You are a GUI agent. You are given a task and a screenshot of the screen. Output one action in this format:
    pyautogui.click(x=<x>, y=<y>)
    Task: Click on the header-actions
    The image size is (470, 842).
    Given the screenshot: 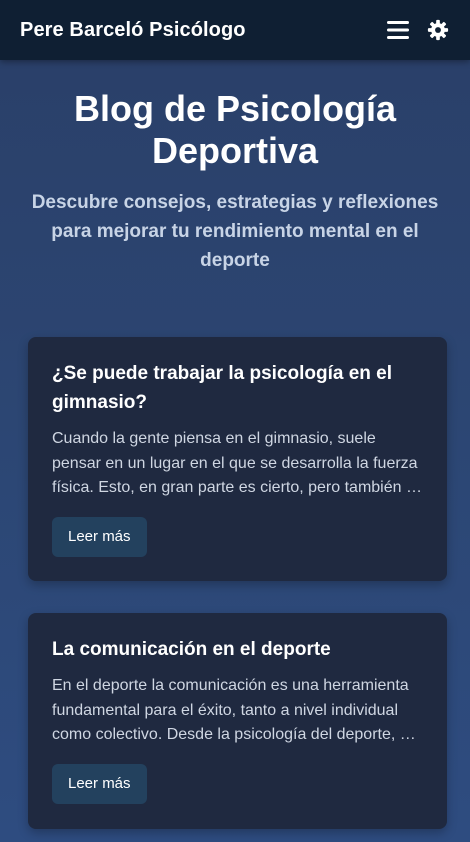 What is the action you would take?
    pyautogui.click(x=418, y=30)
    